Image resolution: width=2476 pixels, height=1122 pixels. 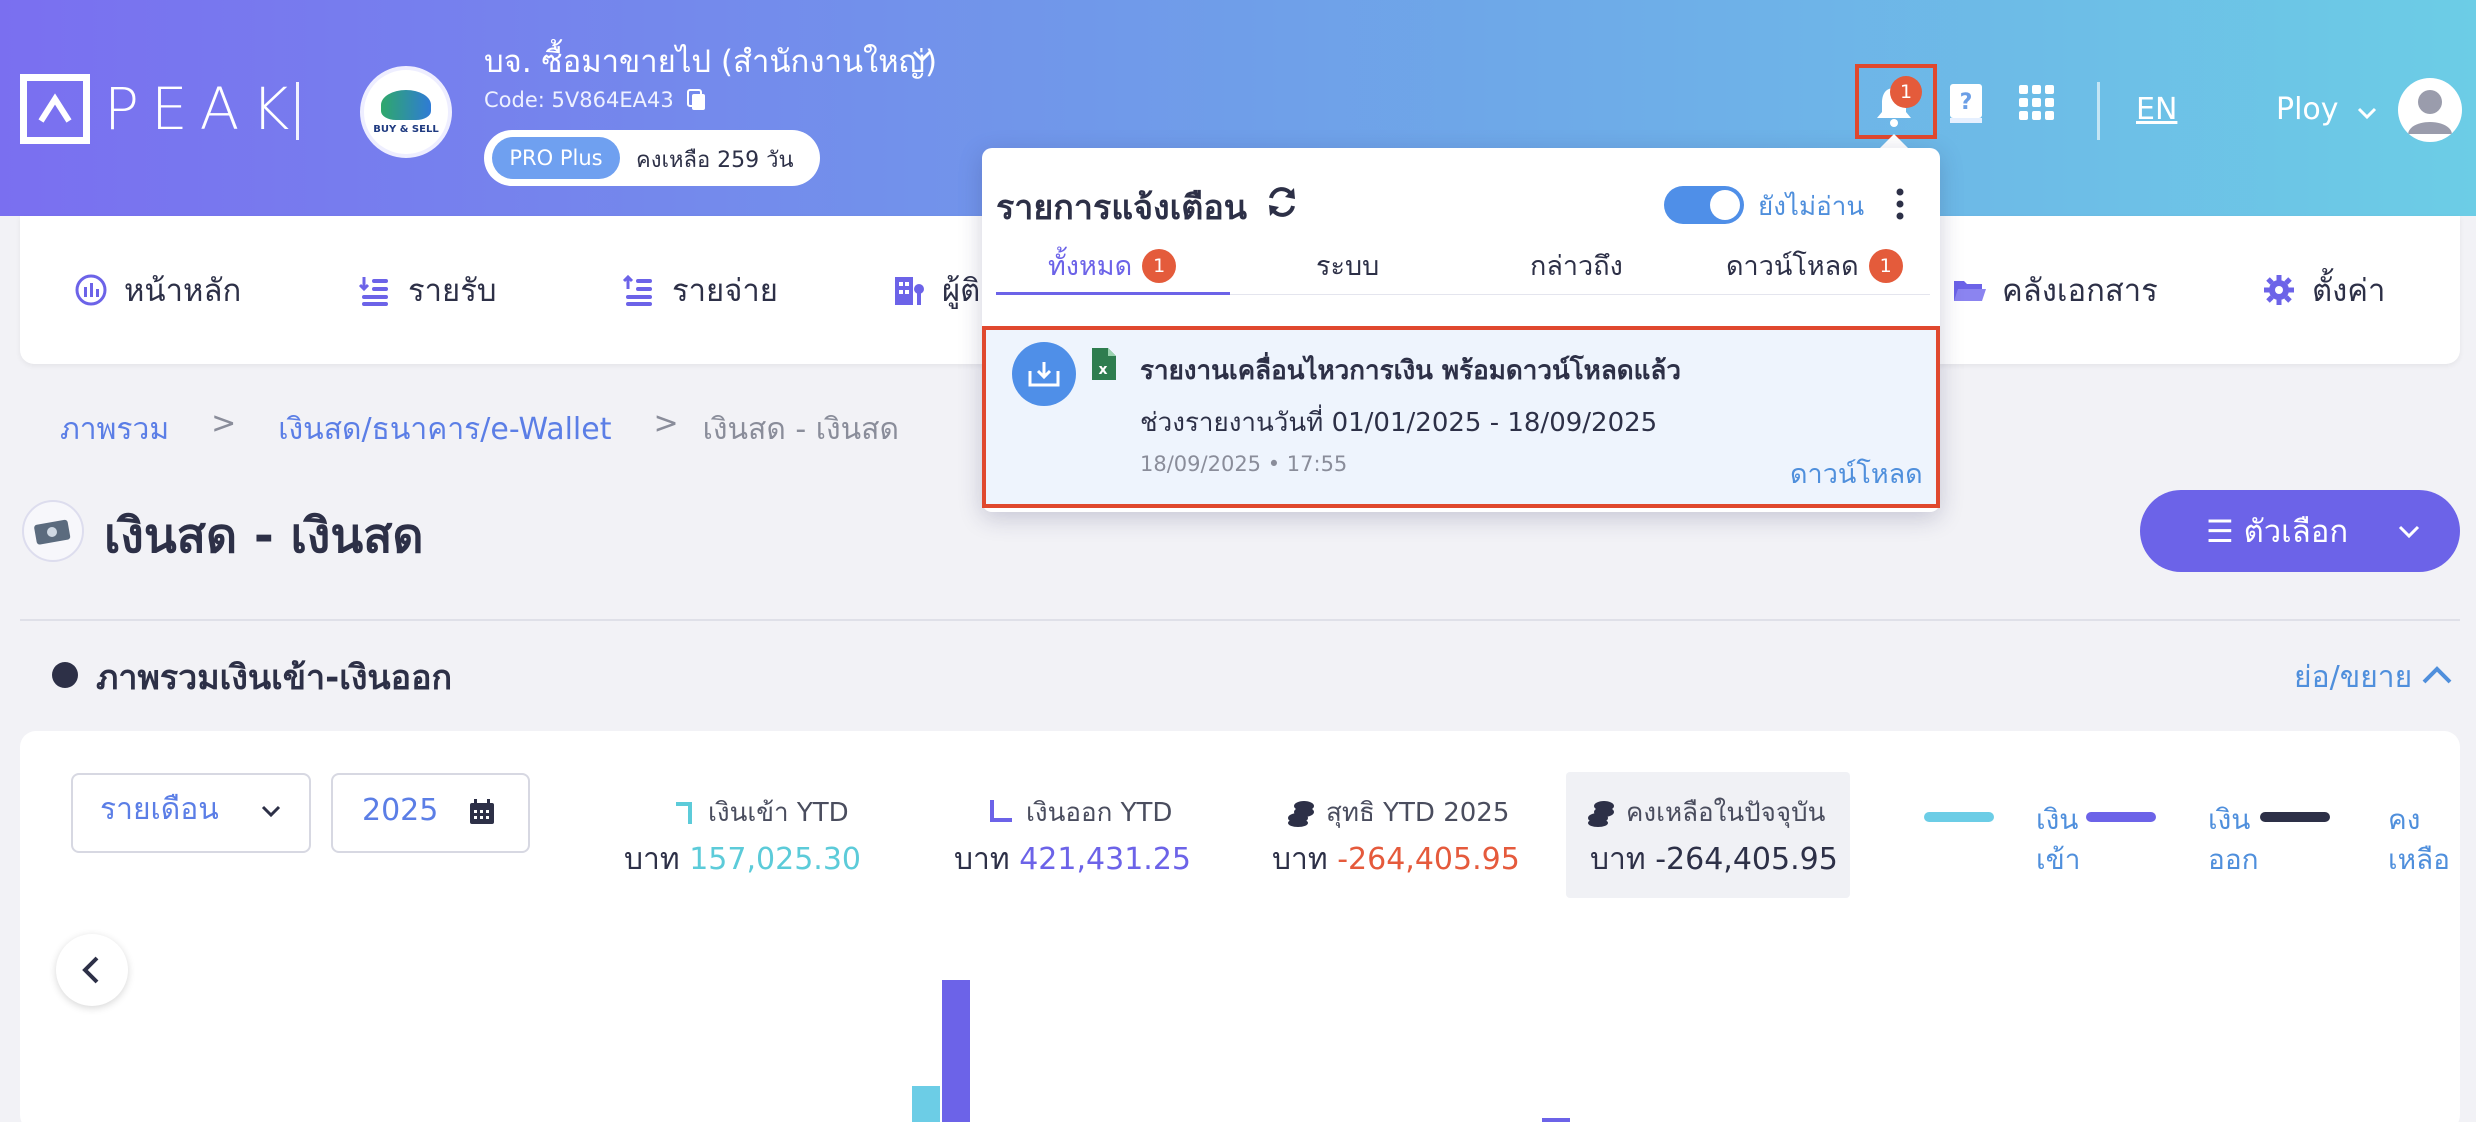 I want to click on excel-file-icon: x, so click(x=1104, y=364).